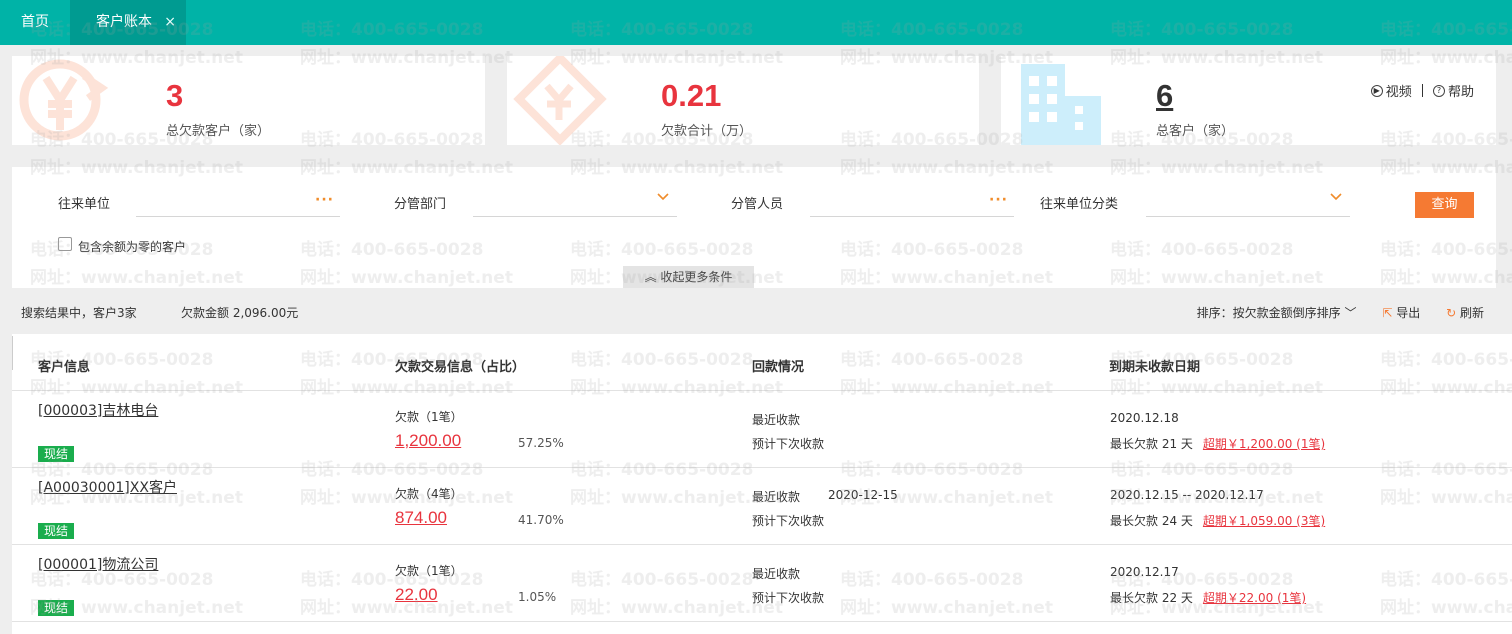 Image resolution: width=1512 pixels, height=634 pixels. Describe the element at coordinates (1144, 572) in the screenshot. I see `due-date: 2020.12.17` at that location.